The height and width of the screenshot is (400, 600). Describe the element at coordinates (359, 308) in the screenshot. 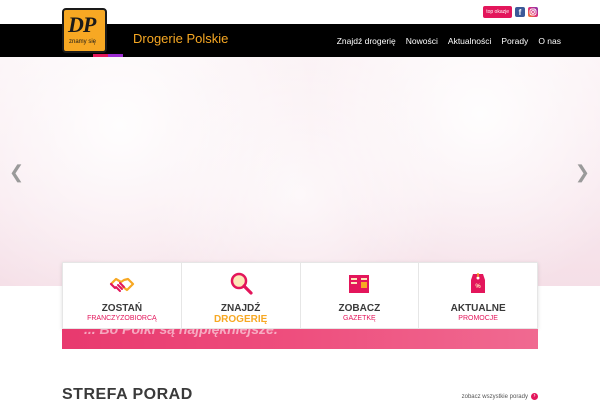

I see `tile-leaflet-title: ZOBACZ` at that location.